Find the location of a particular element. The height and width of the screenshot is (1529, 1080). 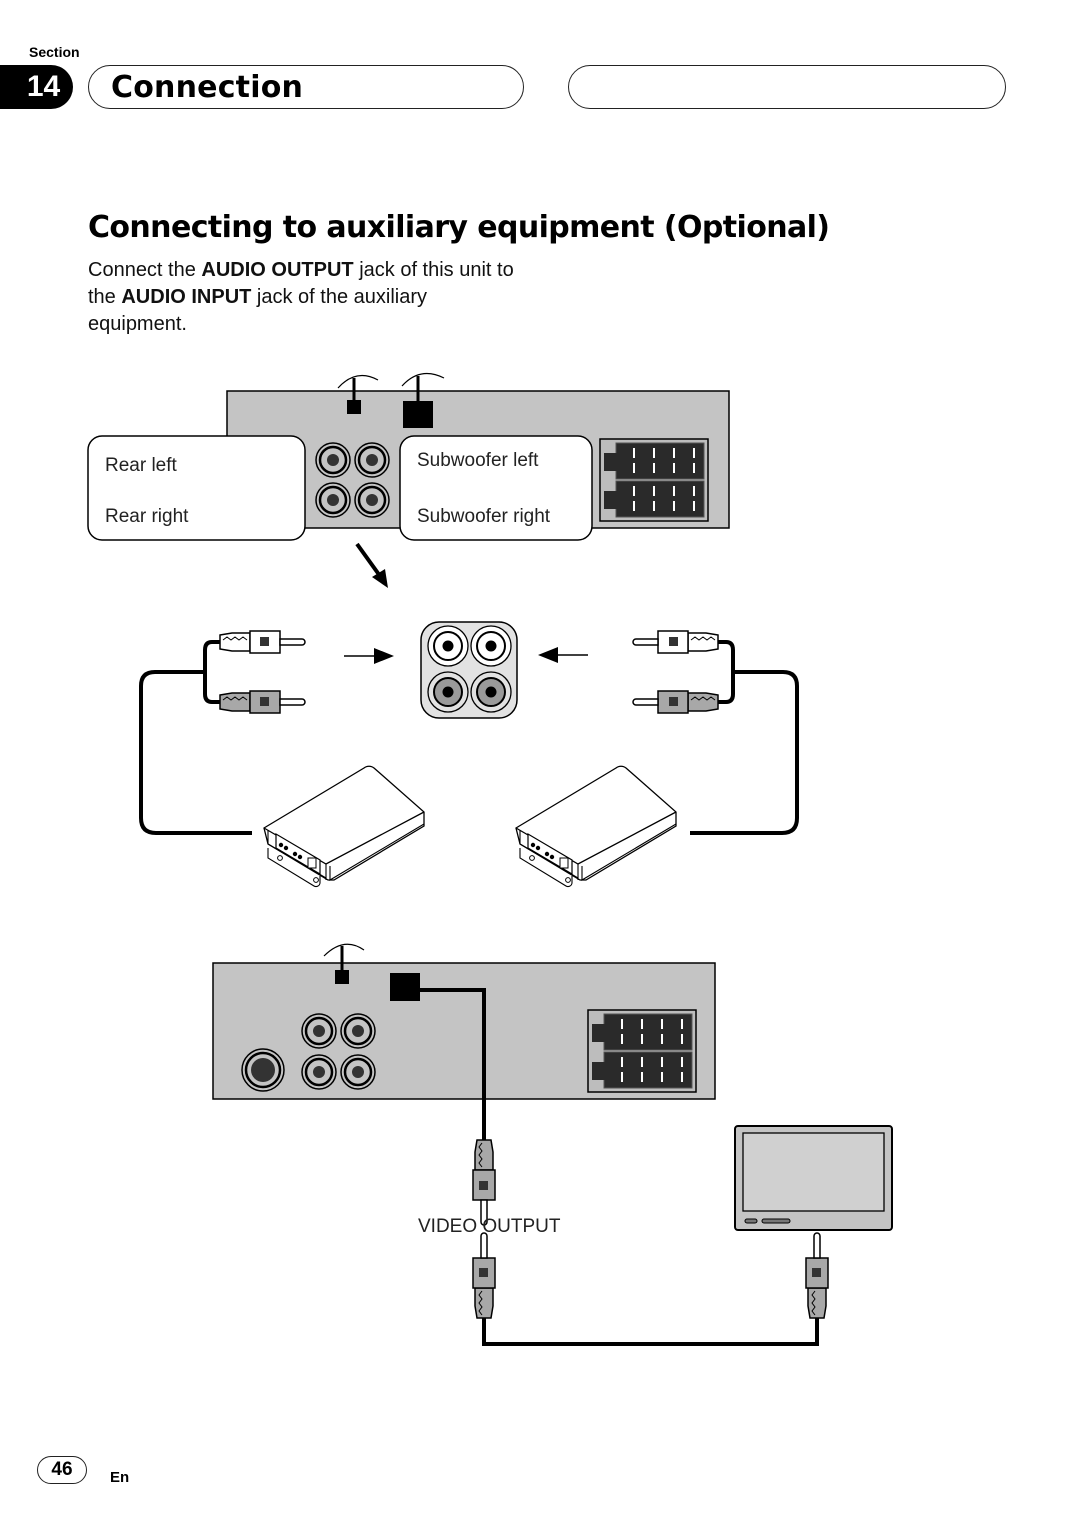

page-number: 46 is located at coordinates (62, 1469).